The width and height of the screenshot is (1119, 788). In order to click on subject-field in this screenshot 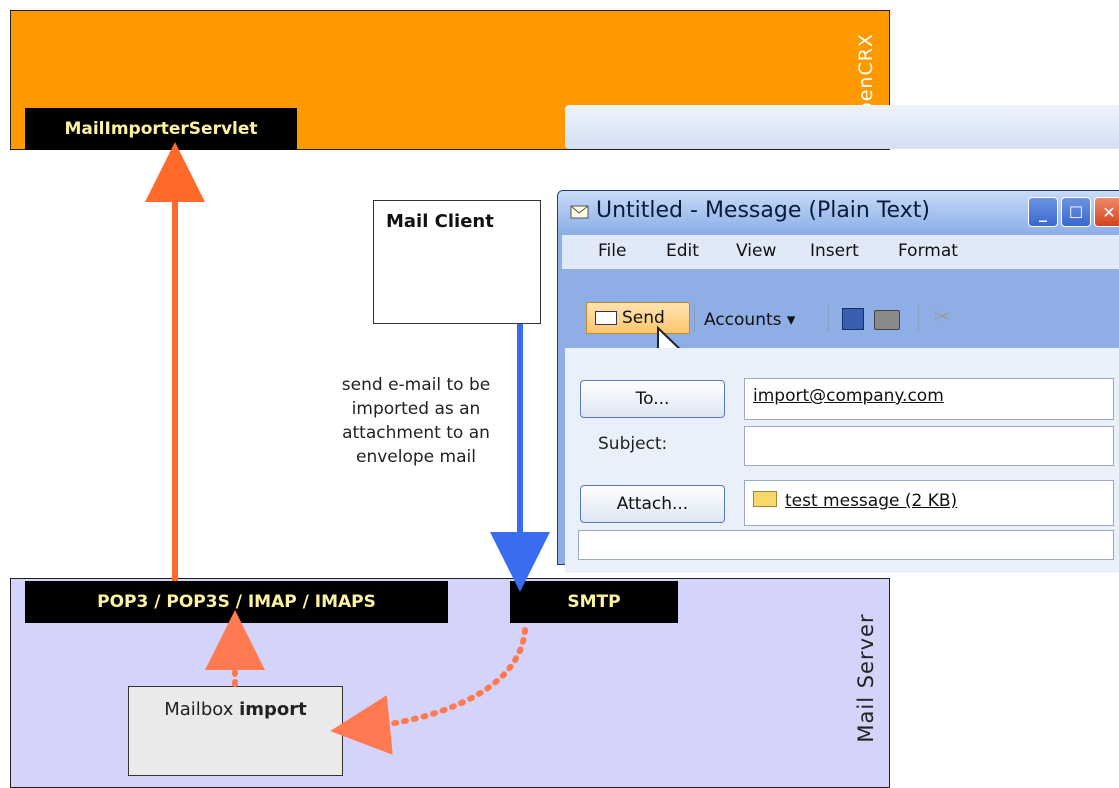, I will do `click(929, 446)`.